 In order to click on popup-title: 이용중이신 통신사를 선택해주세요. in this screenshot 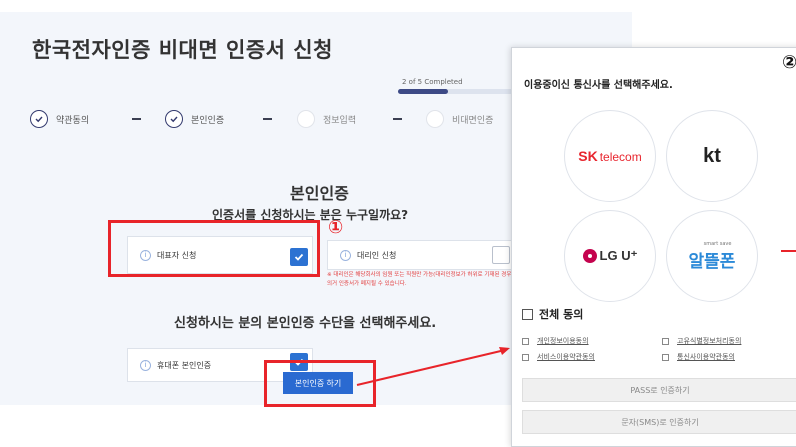, I will do `click(598, 85)`.